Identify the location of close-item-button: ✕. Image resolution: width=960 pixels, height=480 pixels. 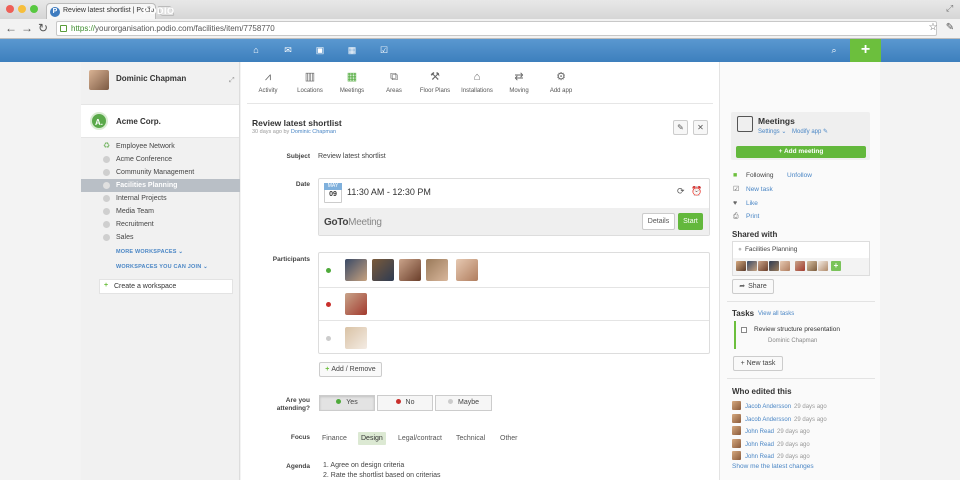
(700, 127).